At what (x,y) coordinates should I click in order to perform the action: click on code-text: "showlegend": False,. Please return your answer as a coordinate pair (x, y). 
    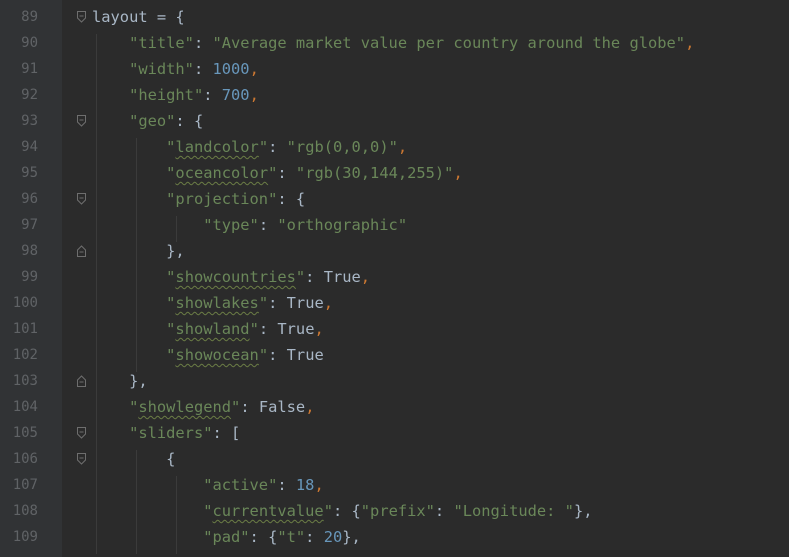
    Looking at the image, I should click on (203, 407).